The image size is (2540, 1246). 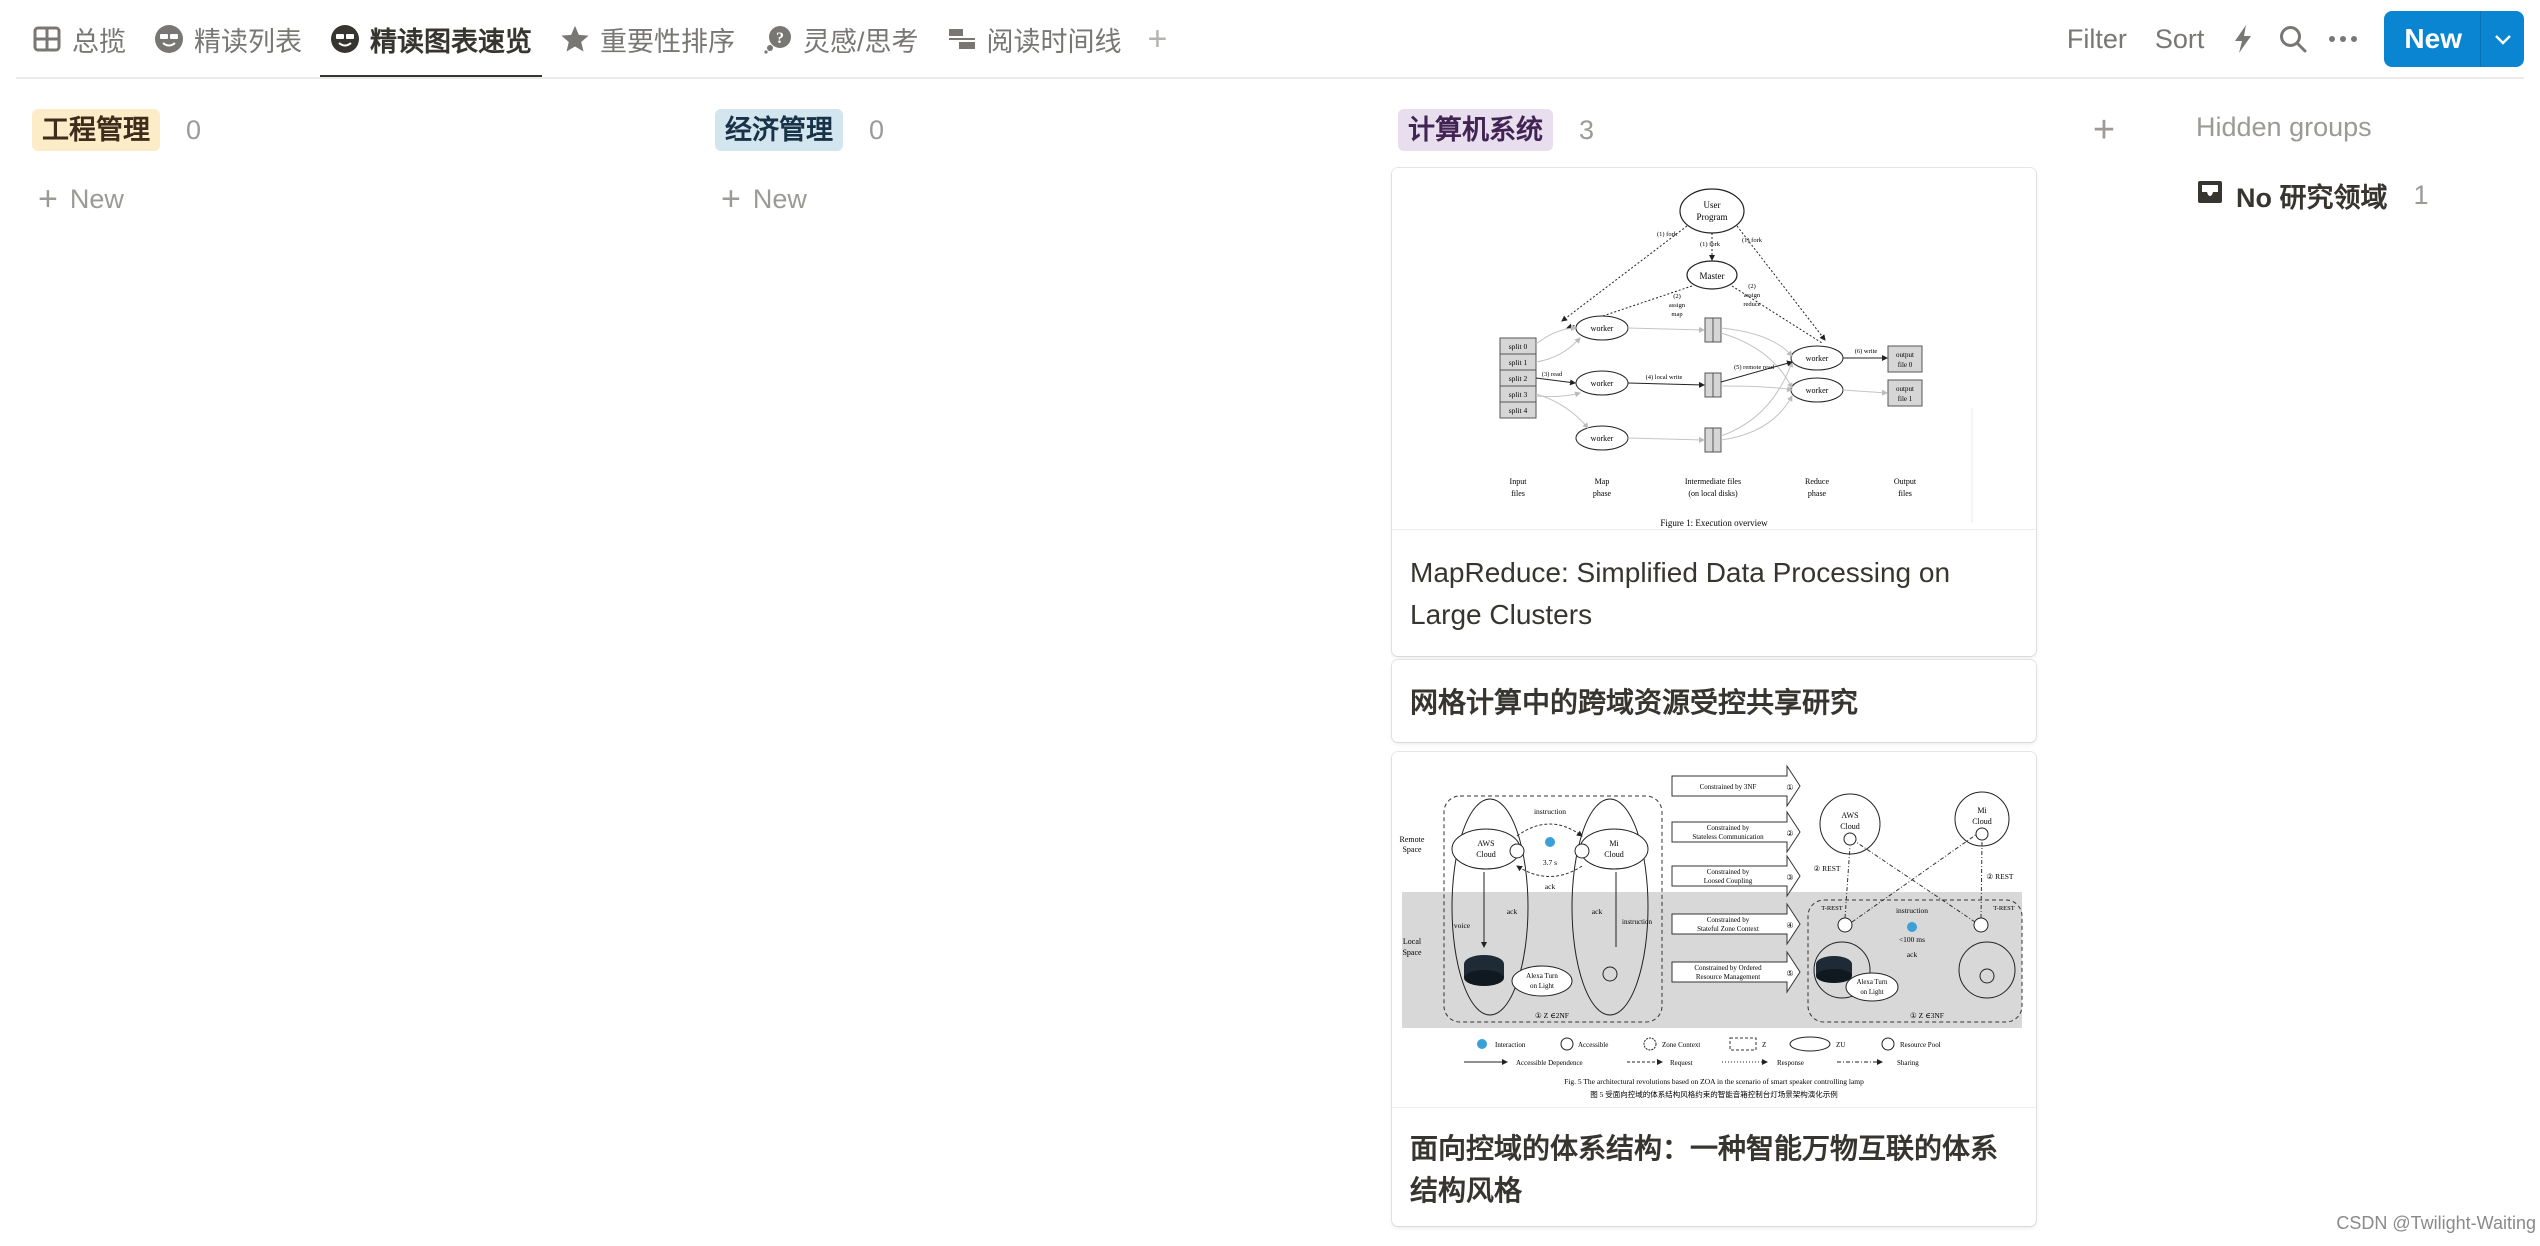 What do you see at coordinates (1840, 1045) in the screenshot?
I see `legend-label: ZU` at bounding box center [1840, 1045].